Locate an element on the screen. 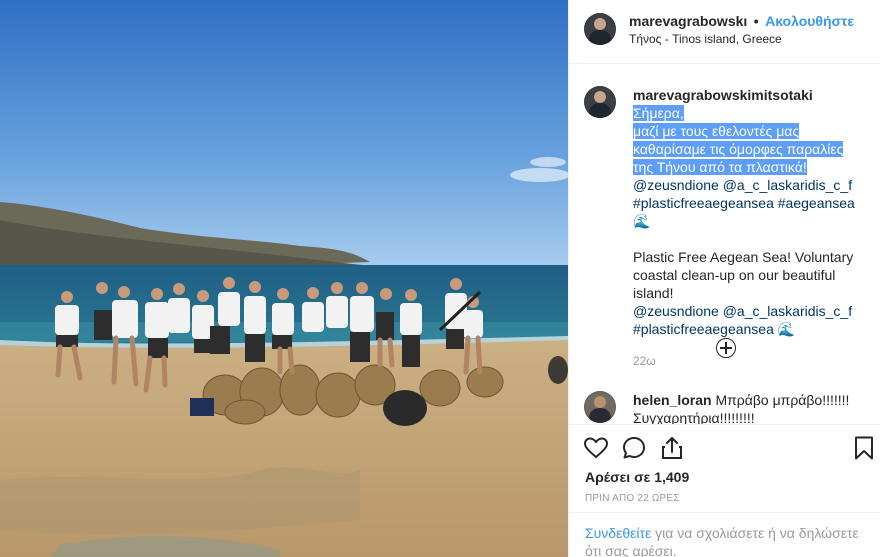 The width and height of the screenshot is (880, 557). comment-text: Συγχαρητήρια!!!!!!!!! is located at coordinates (694, 417).